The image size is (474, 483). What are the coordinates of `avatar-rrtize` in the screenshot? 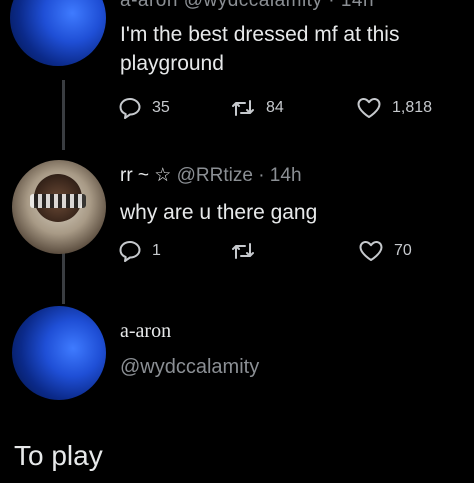 It's located at (59, 207).